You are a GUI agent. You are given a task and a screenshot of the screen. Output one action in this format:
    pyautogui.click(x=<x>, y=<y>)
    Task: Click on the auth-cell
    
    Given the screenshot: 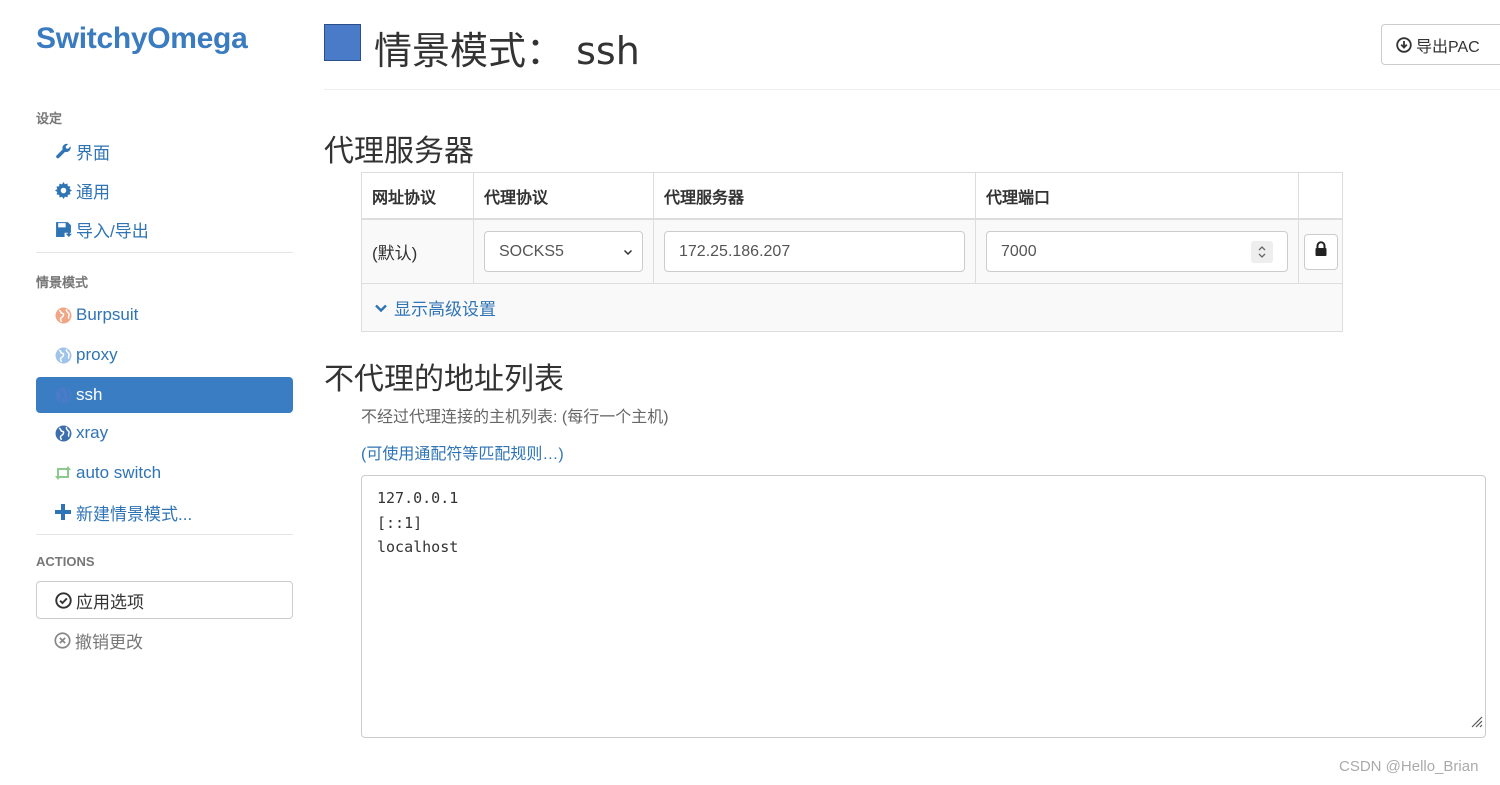 What is the action you would take?
    pyautogui.click(x=1320, y=251)
    